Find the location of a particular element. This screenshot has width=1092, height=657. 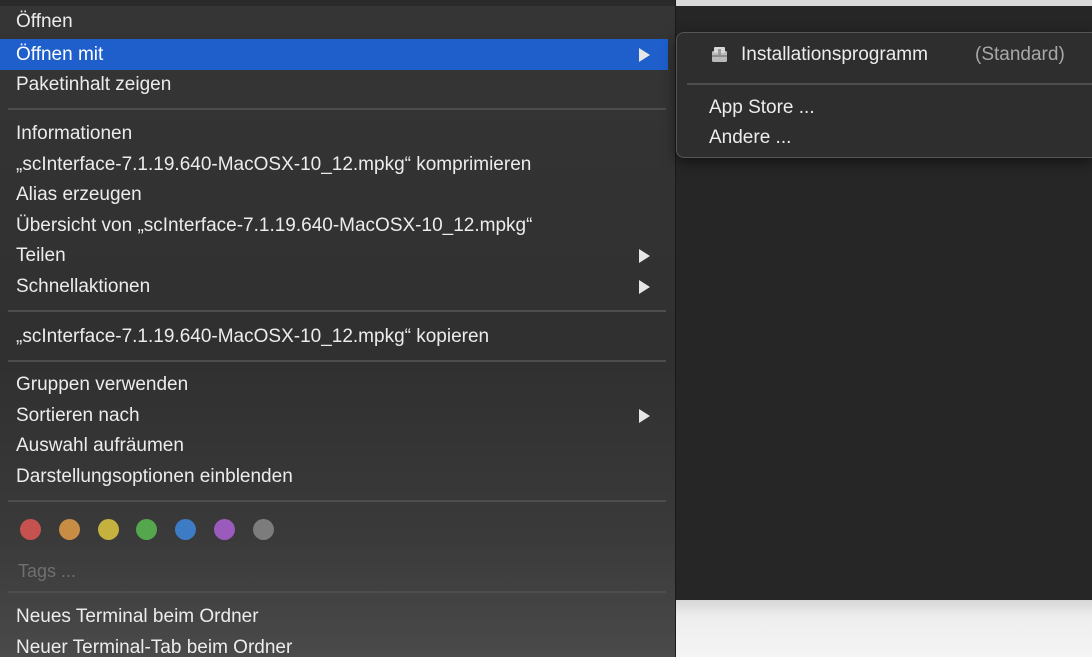

menu-item-use-groups: Gruppen verwenden is located at coordinates (334, 384).